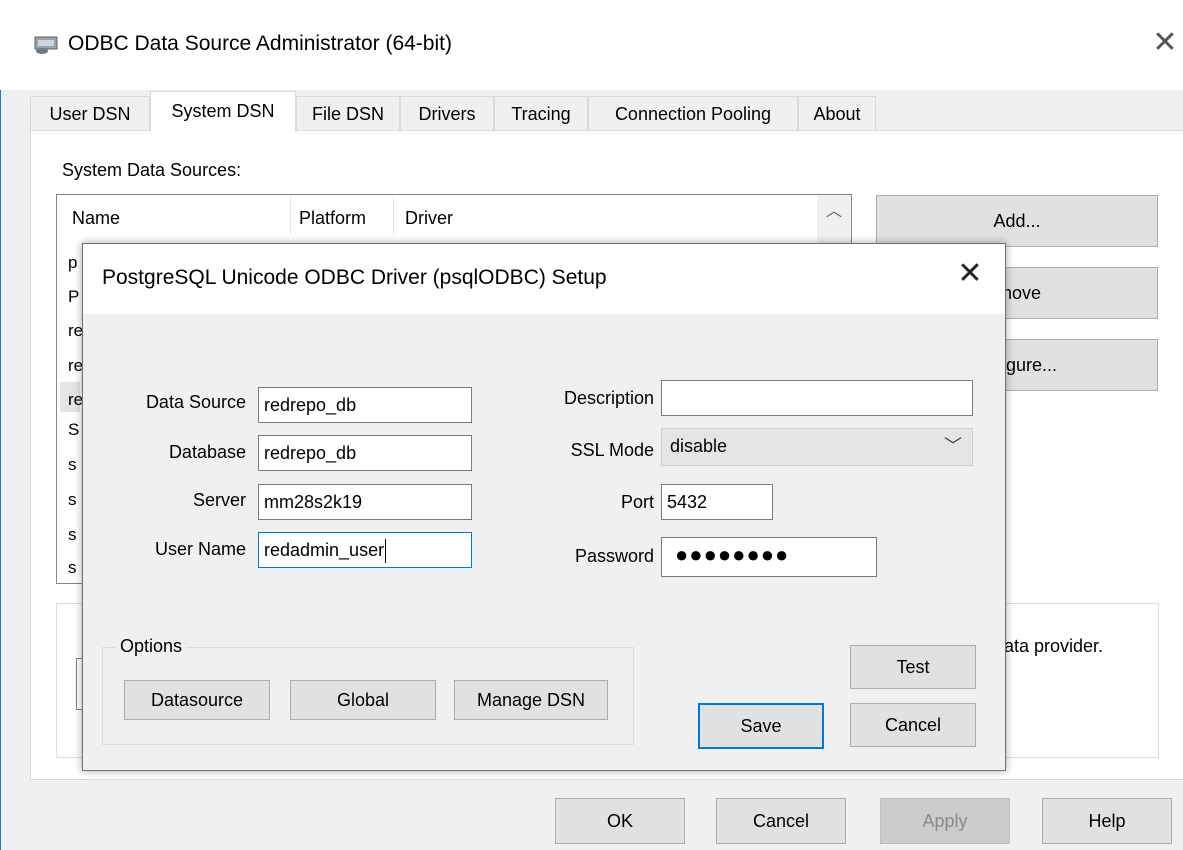  I want to click on test-button: Test, so click(913, 667).